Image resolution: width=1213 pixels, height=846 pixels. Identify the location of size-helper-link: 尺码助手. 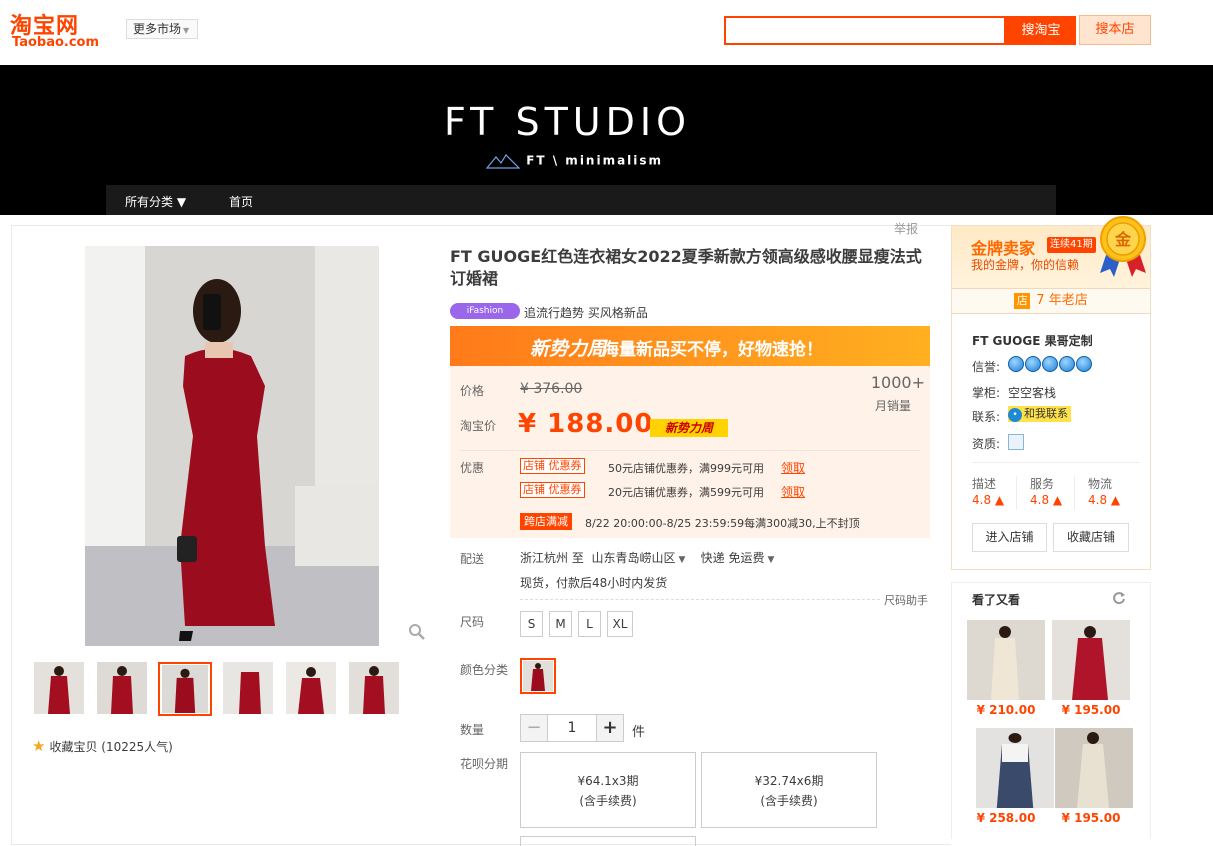
(906, 600).